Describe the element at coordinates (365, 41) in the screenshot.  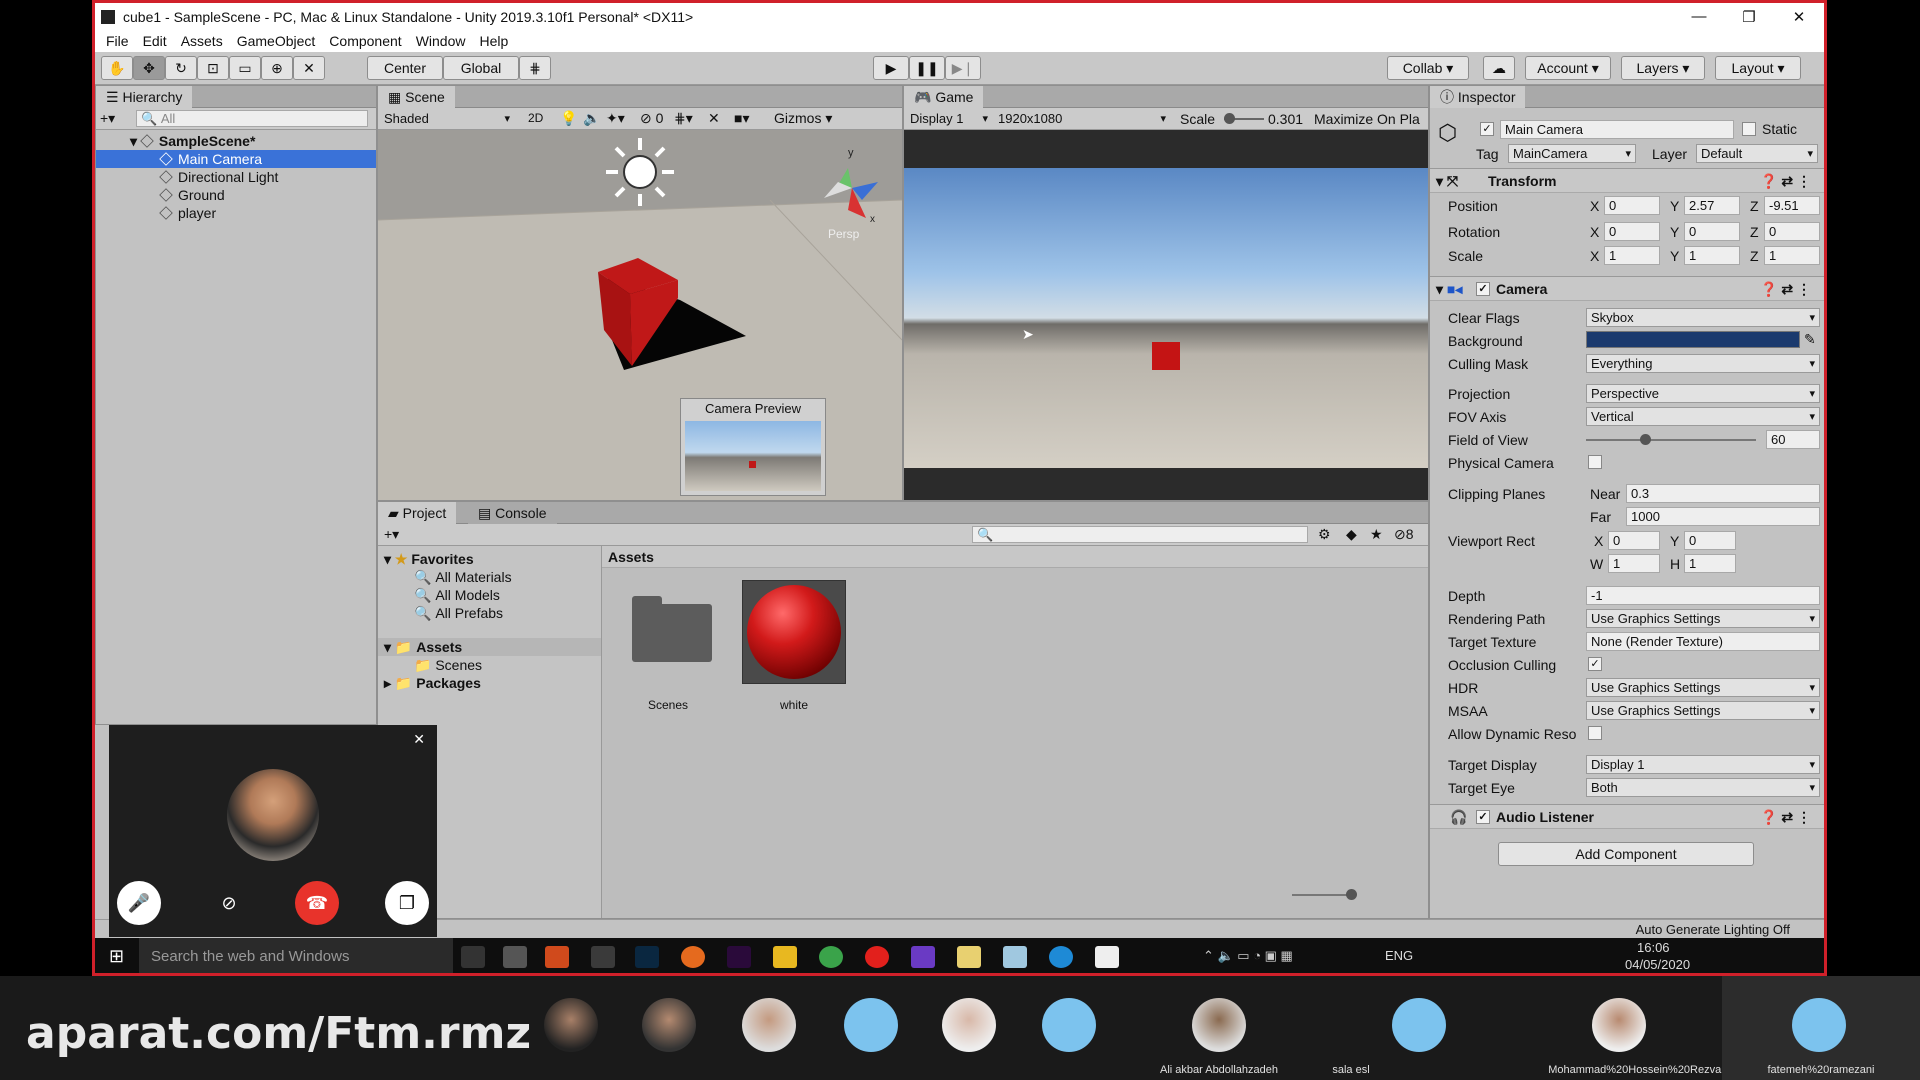
I see `menu-component: Component` at that location.